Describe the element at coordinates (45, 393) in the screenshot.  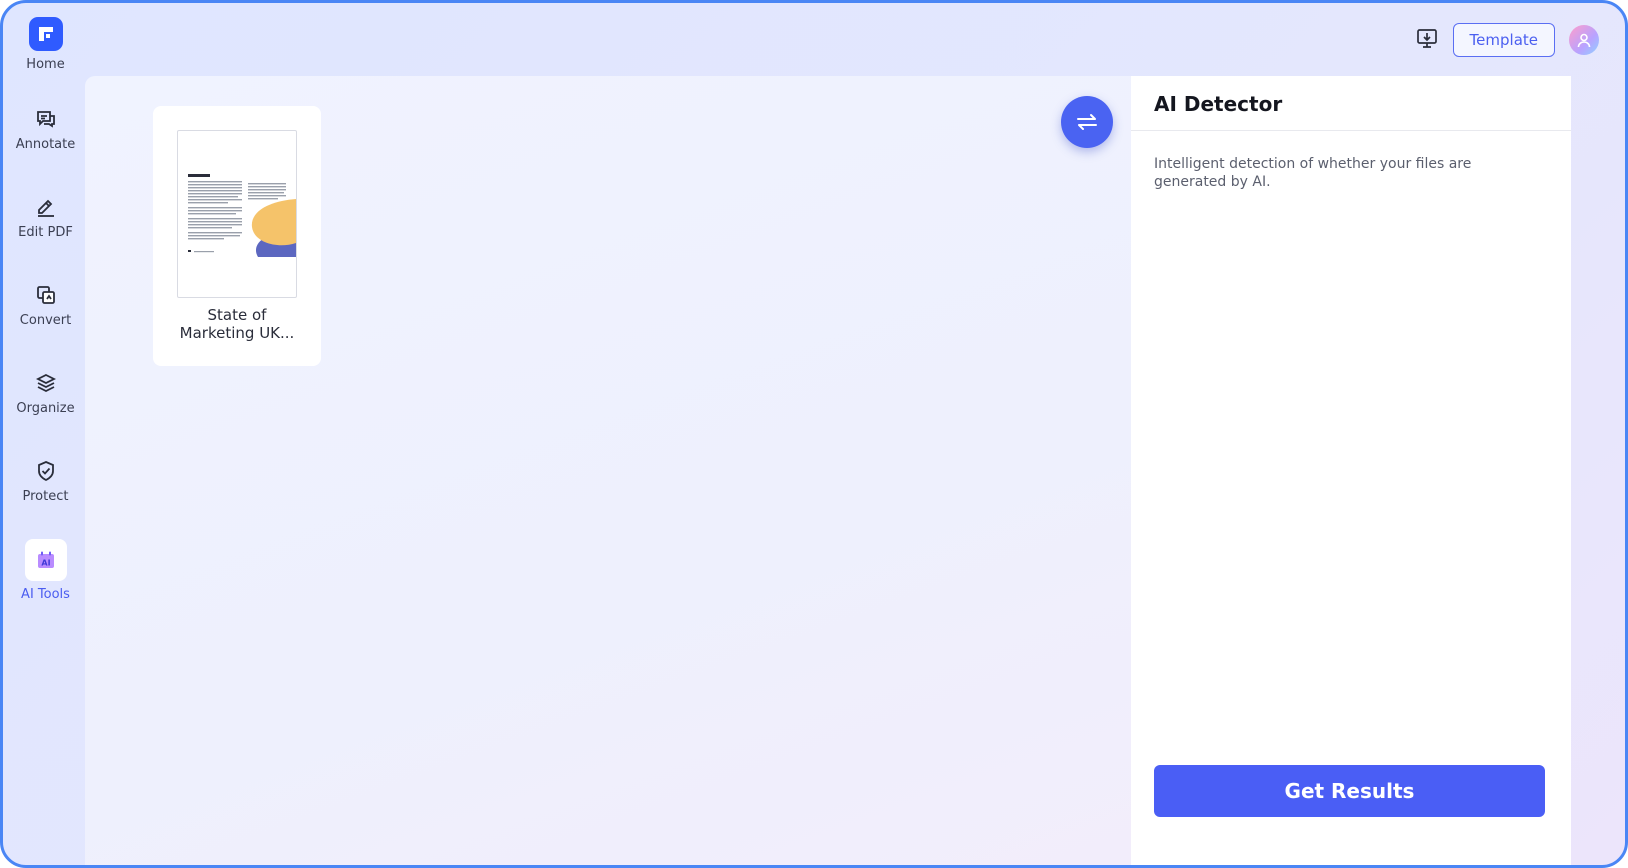
I see `sidebar-item-organize: Organize` at that location.